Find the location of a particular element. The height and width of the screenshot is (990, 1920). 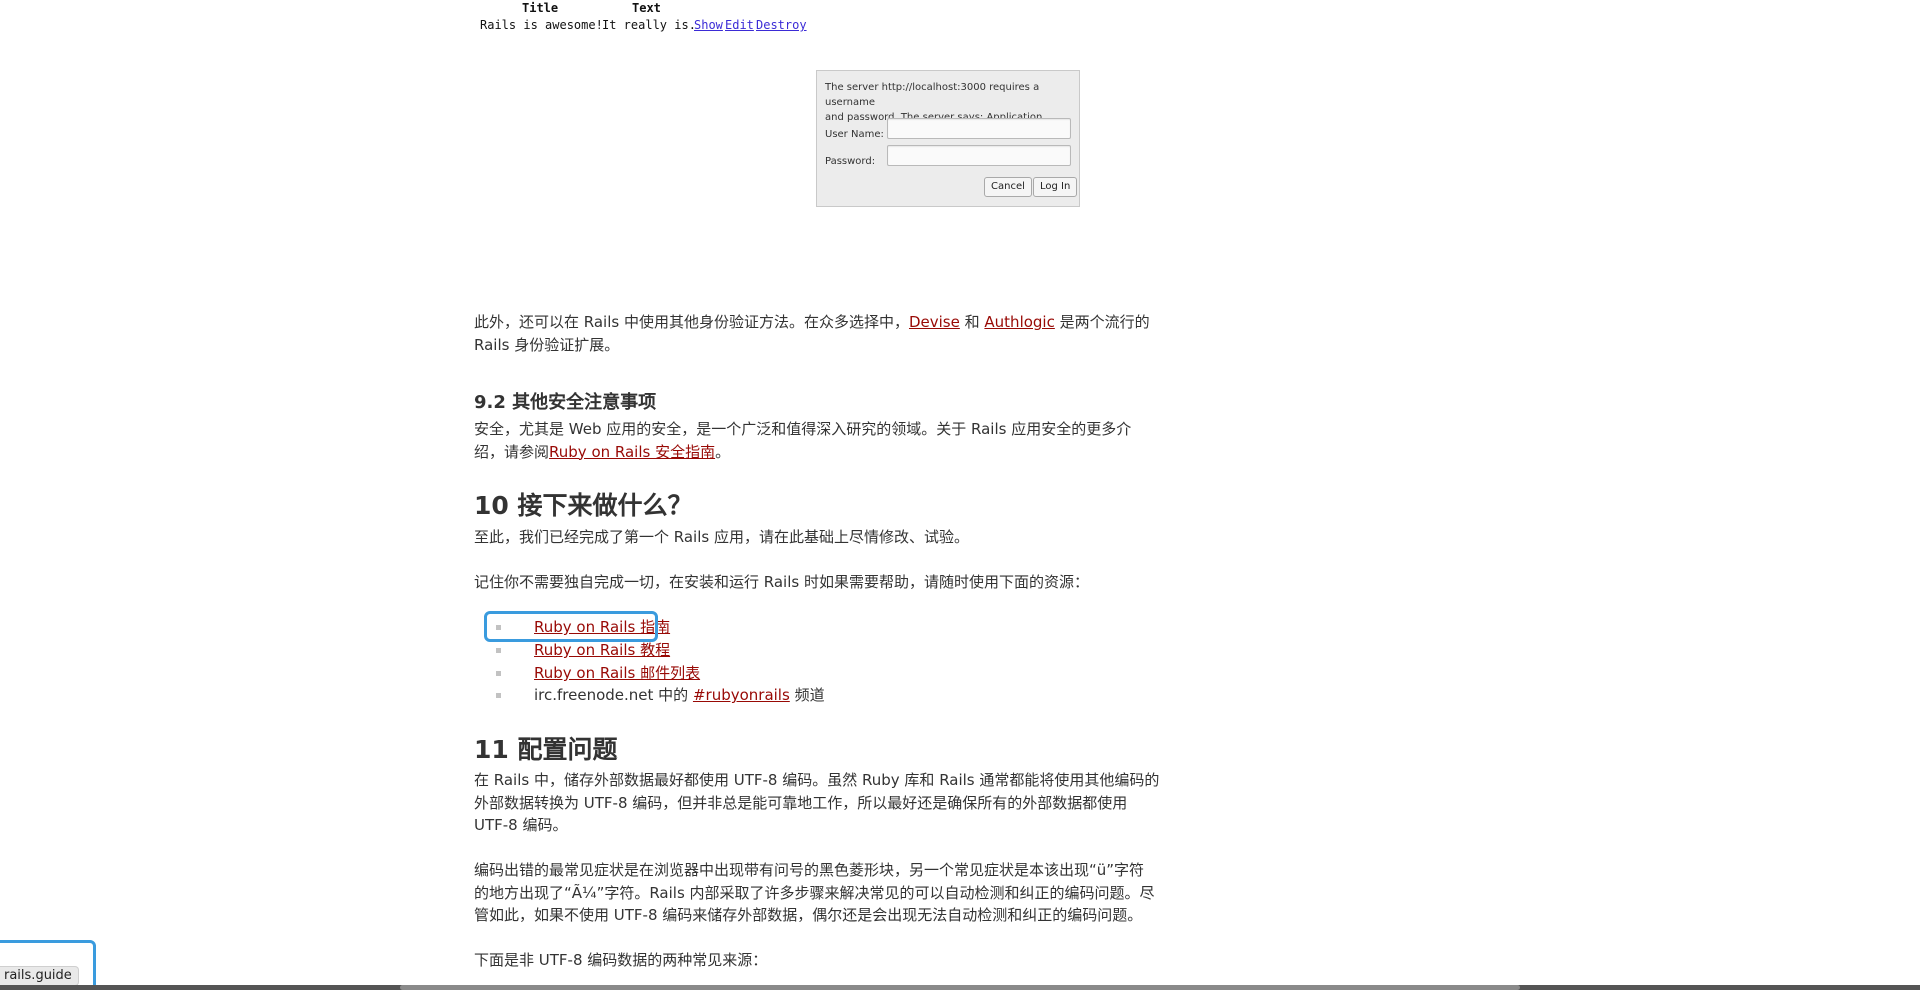

edit-link: Edit is located at coordinates (739, 25).